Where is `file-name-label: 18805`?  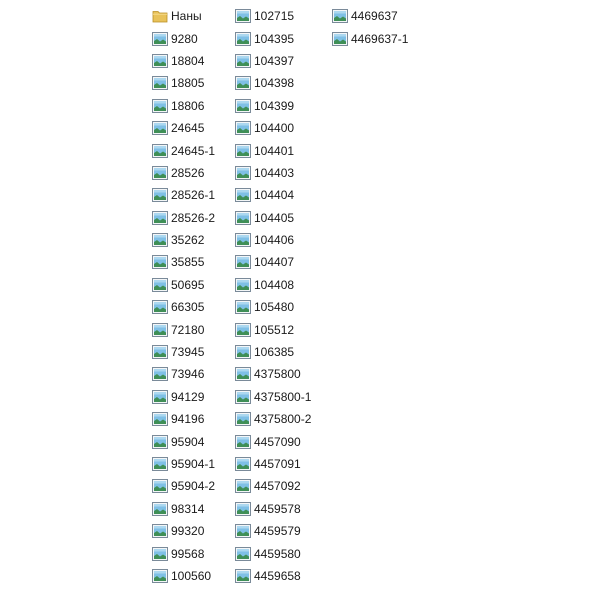 file-name-label: 18805 is located at coordinates (188, 83).